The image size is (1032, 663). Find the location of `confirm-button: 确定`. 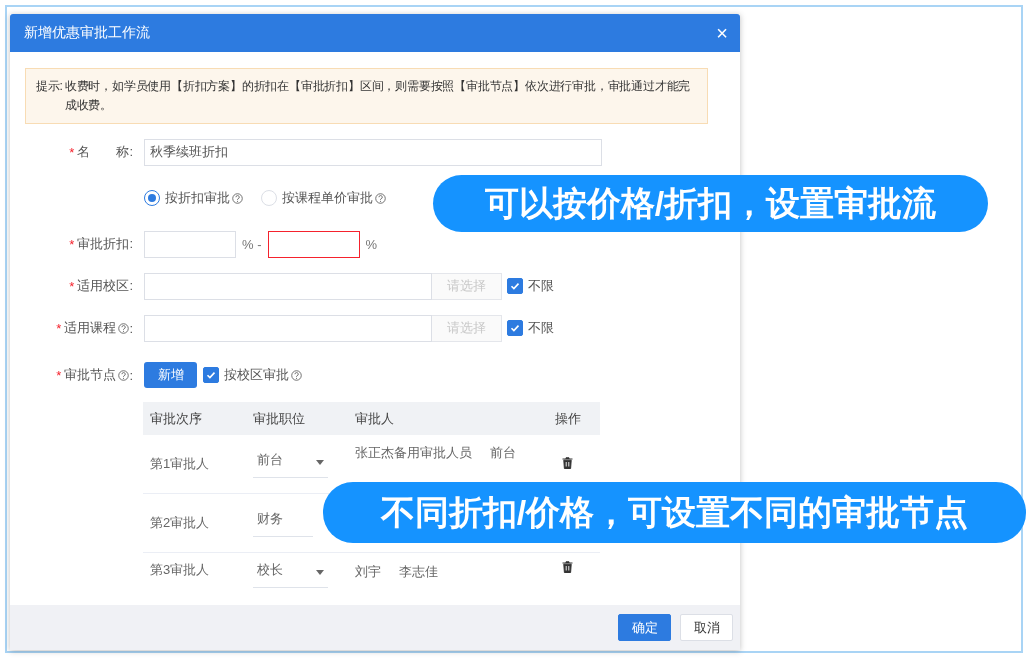

confirm-button: 确定 is located at coordinates (644, 627).